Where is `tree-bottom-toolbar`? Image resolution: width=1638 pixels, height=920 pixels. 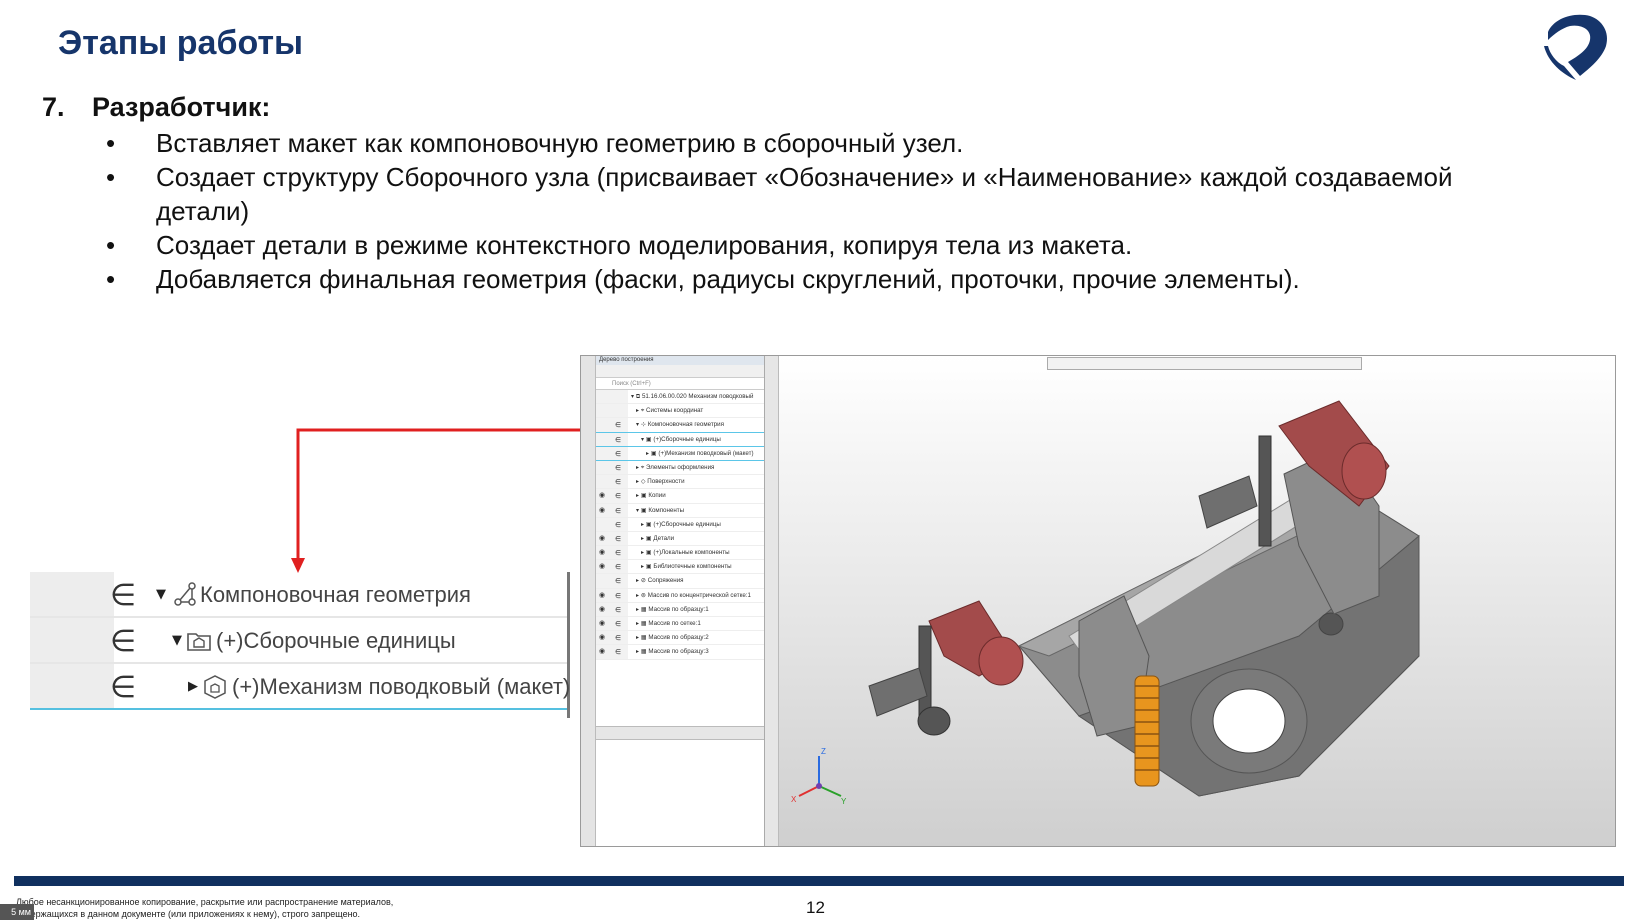 tree-bottom-toolbar is located at coordinates (680, 733).